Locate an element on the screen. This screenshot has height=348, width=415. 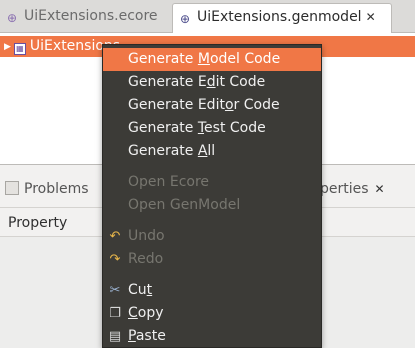
menu-item-generate-test-code: Generate Test Code is located at coordinates (212, 128).